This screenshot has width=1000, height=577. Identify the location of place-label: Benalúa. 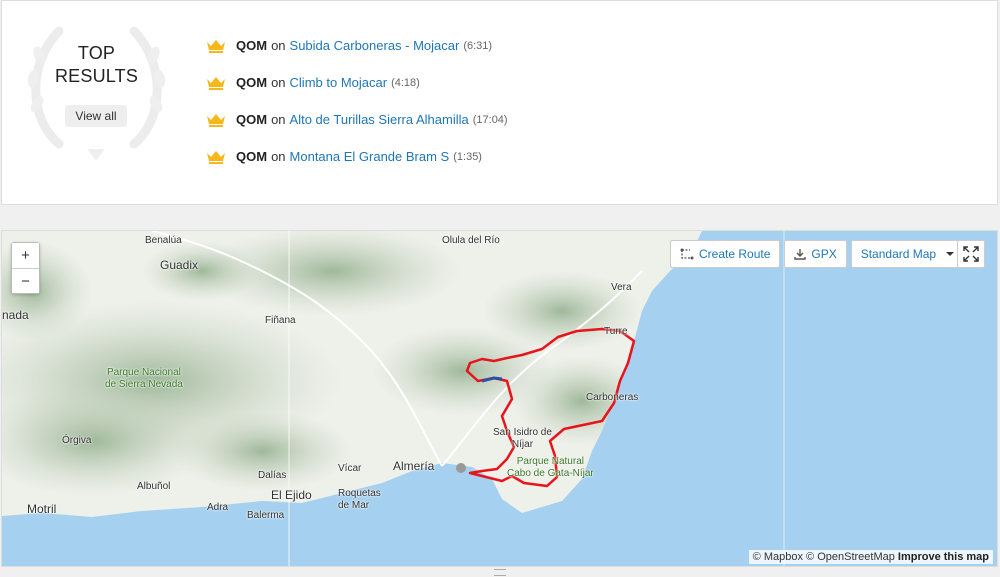
(163, 240).